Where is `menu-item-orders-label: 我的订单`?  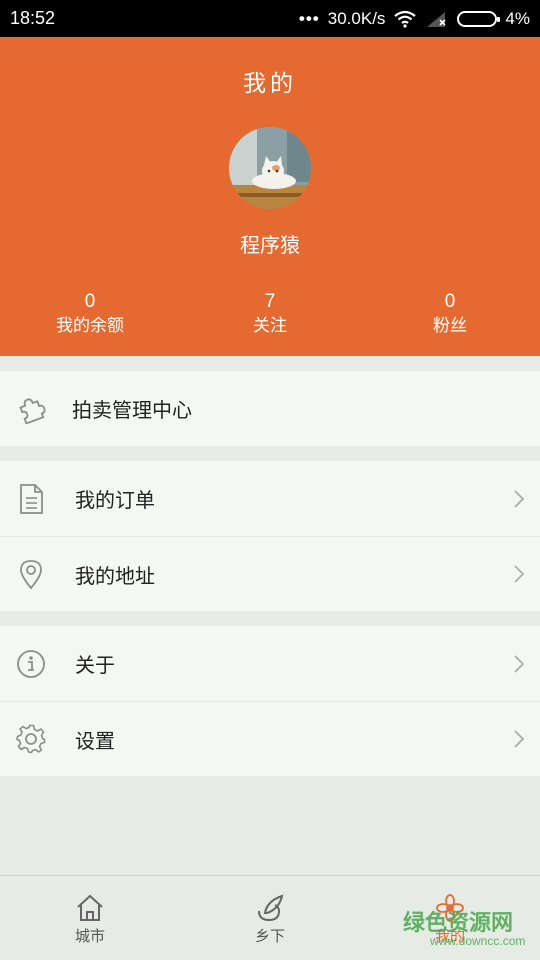 menu-item-orders-label: 我的订单 is located at coordinates (115, 500).